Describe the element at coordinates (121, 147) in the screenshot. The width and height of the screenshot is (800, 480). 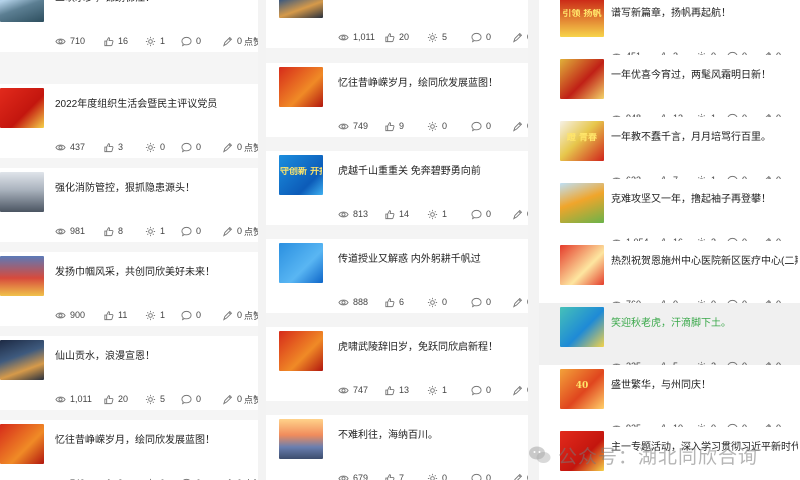
I see `likes-count: 3` at that location.